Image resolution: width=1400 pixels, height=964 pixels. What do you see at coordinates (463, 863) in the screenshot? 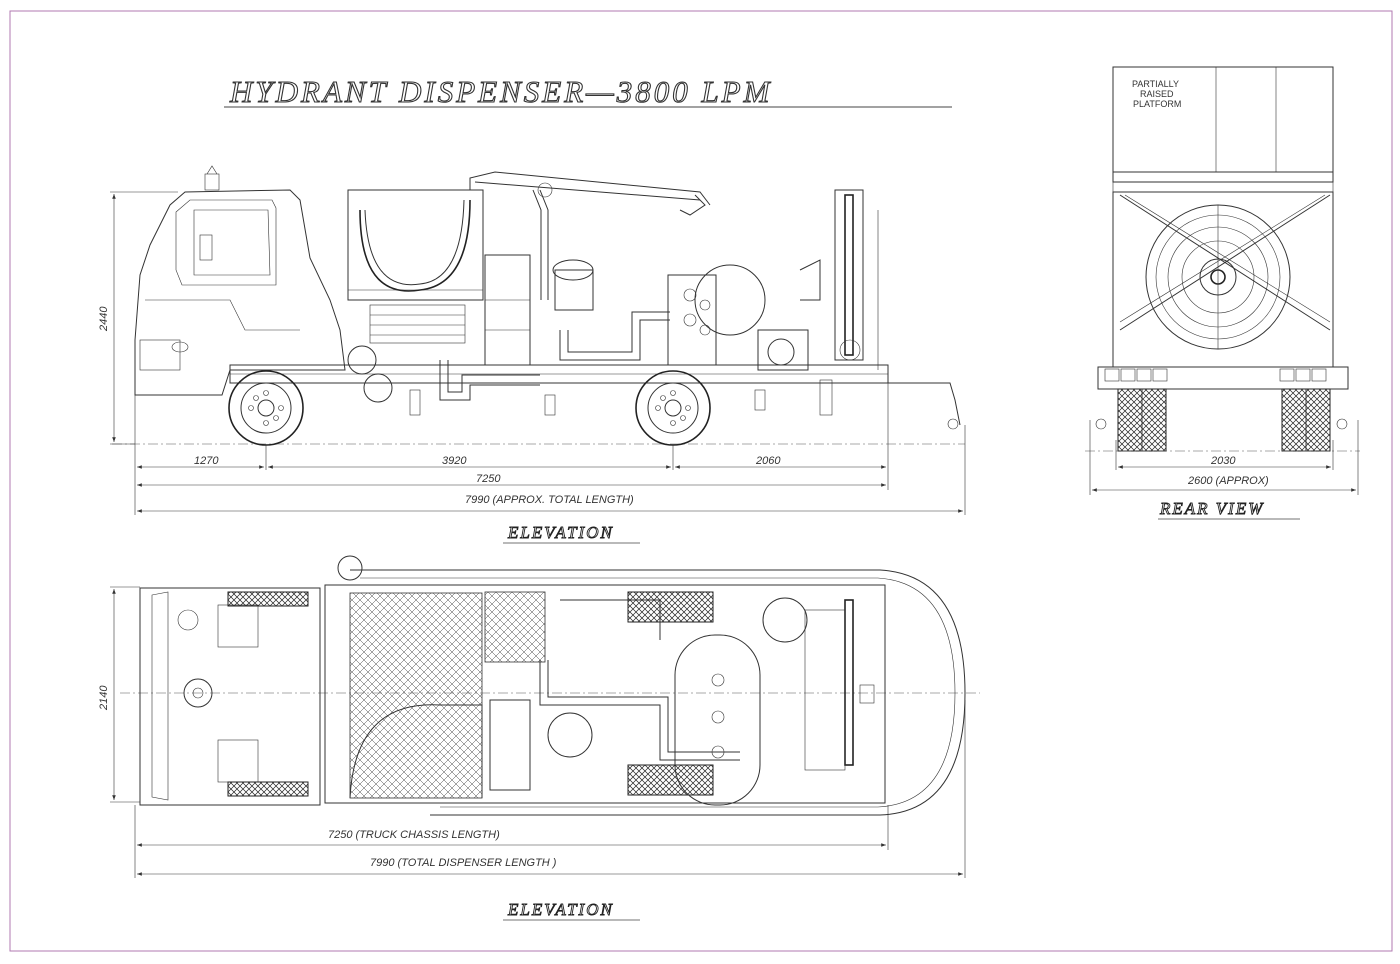
I see `dim-total-dispenser-length: 7990 (TOTAL DISPENSER LENGTH )` at bounding box center [463, 863].